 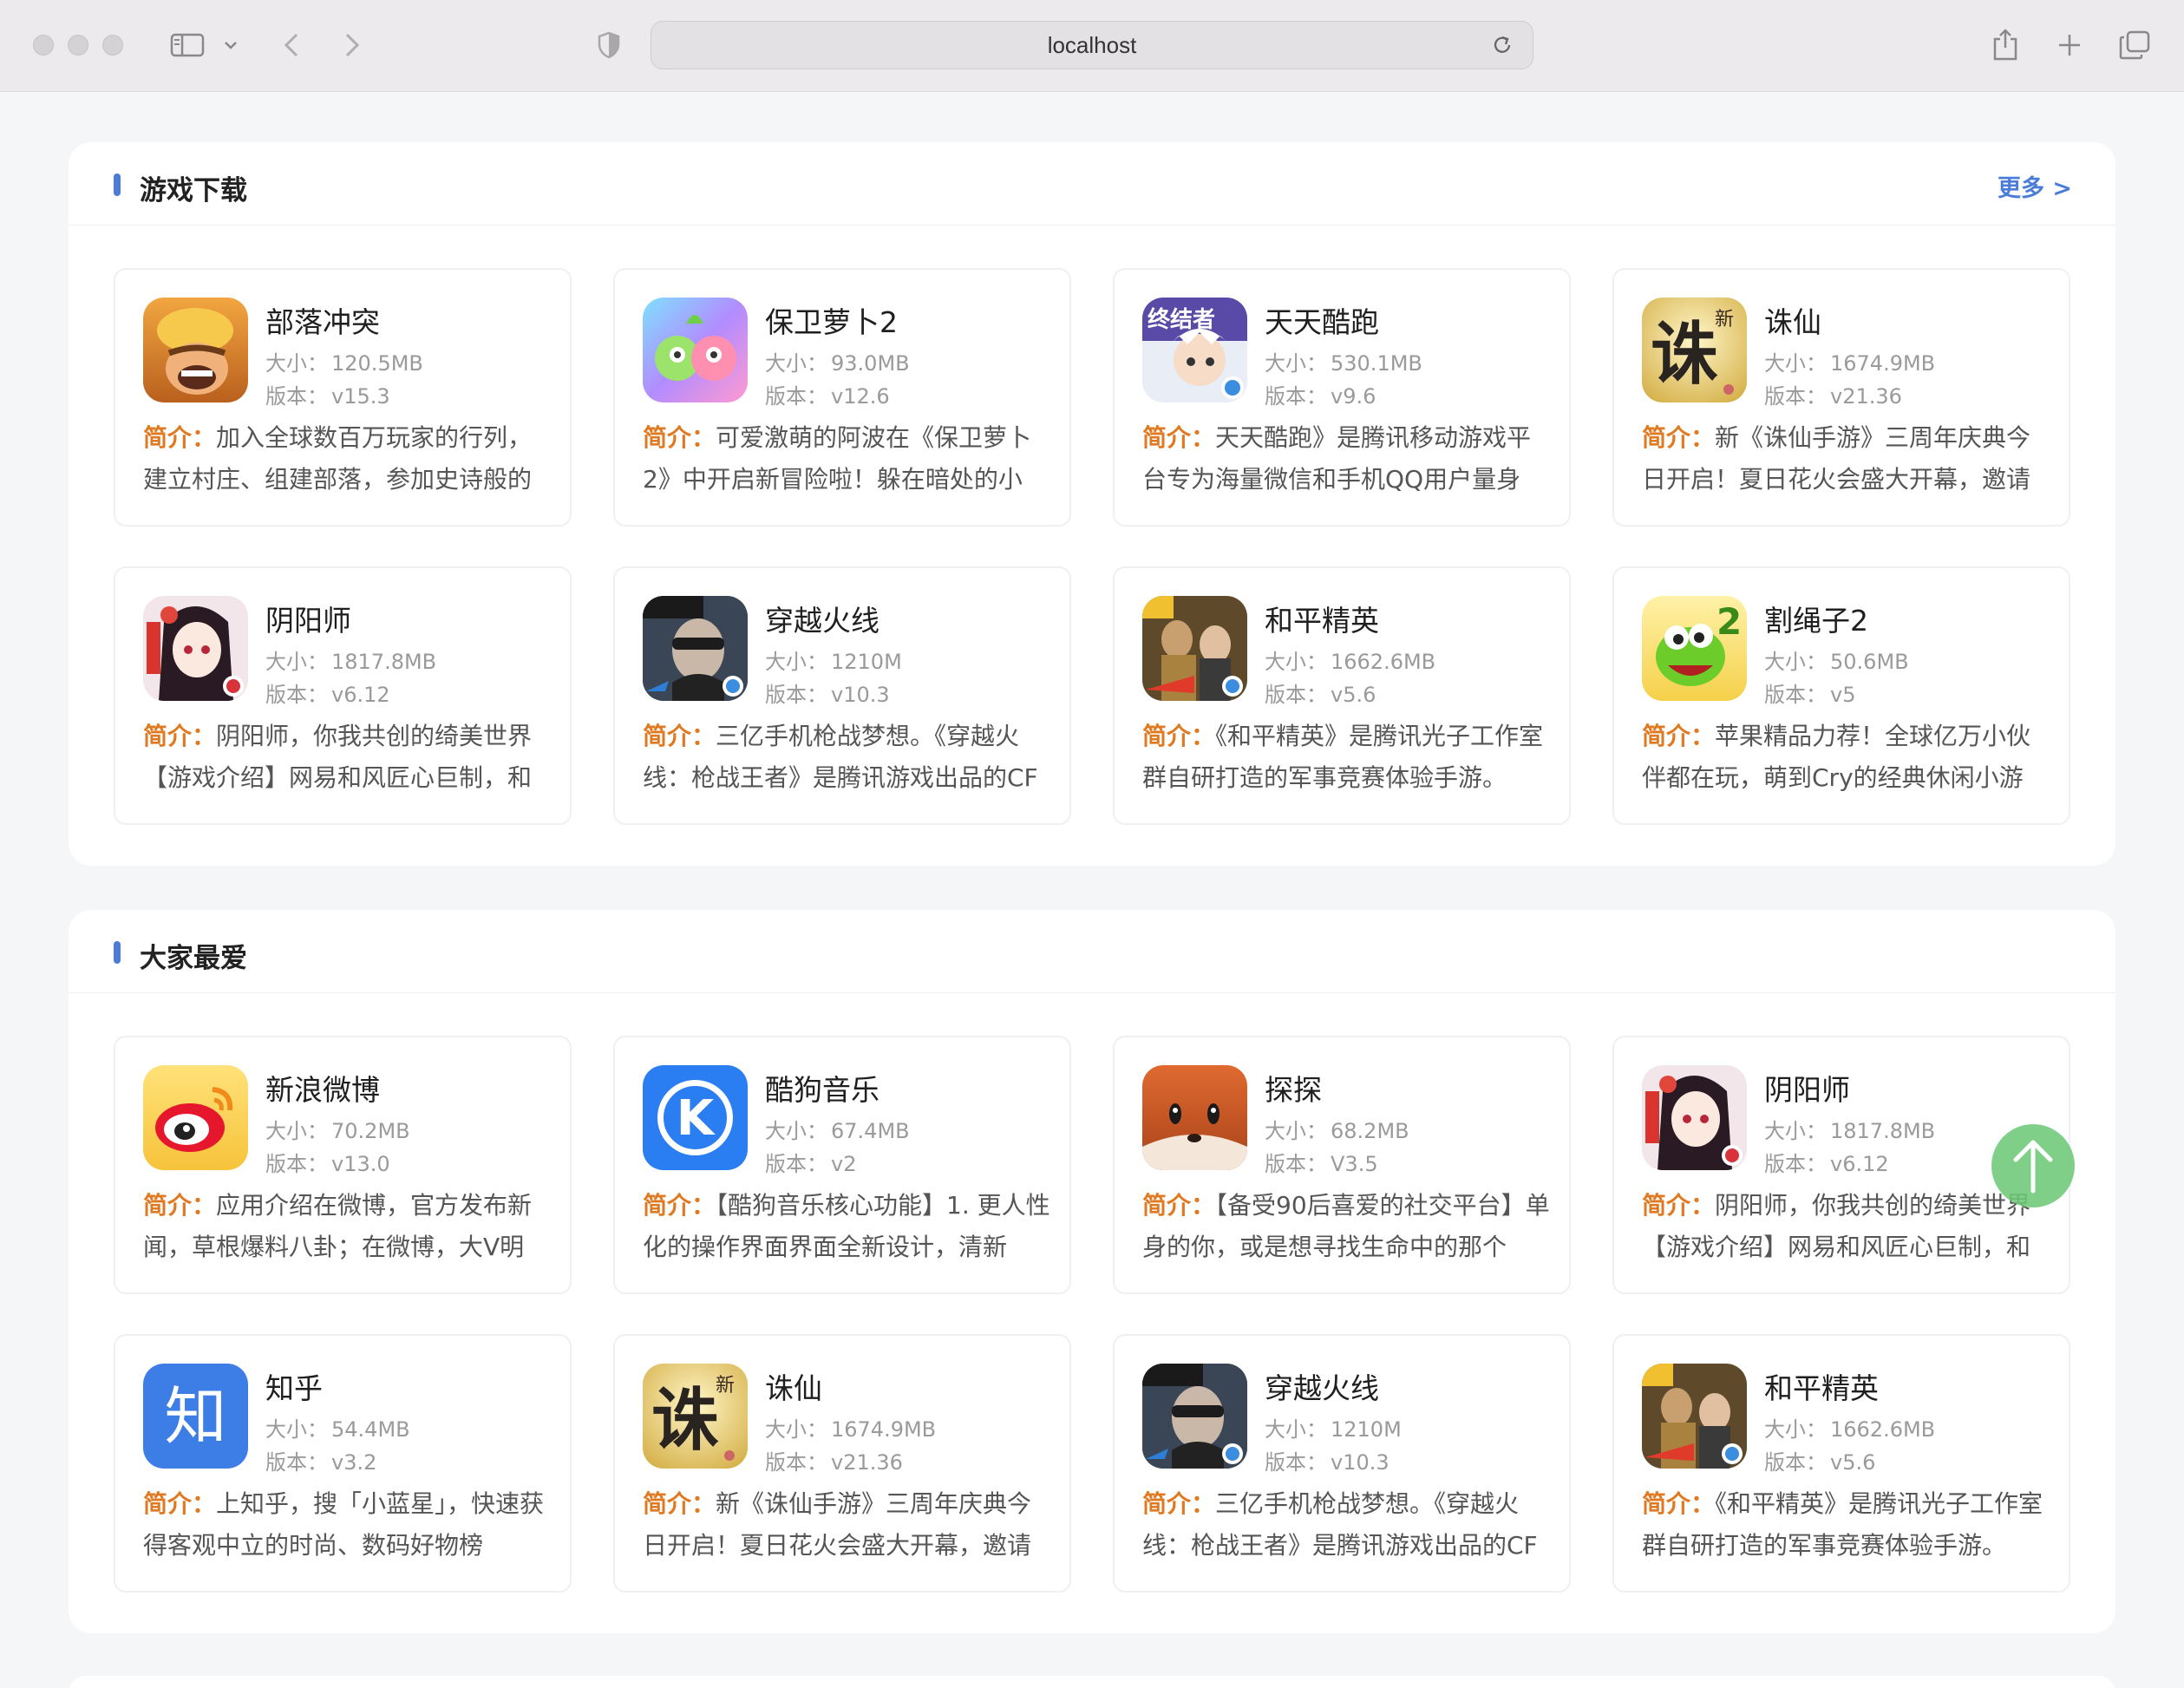 What do you see at coordinates (291, 45) in the screenshot?
I see `back-icon` at bounding box center [291, 45].